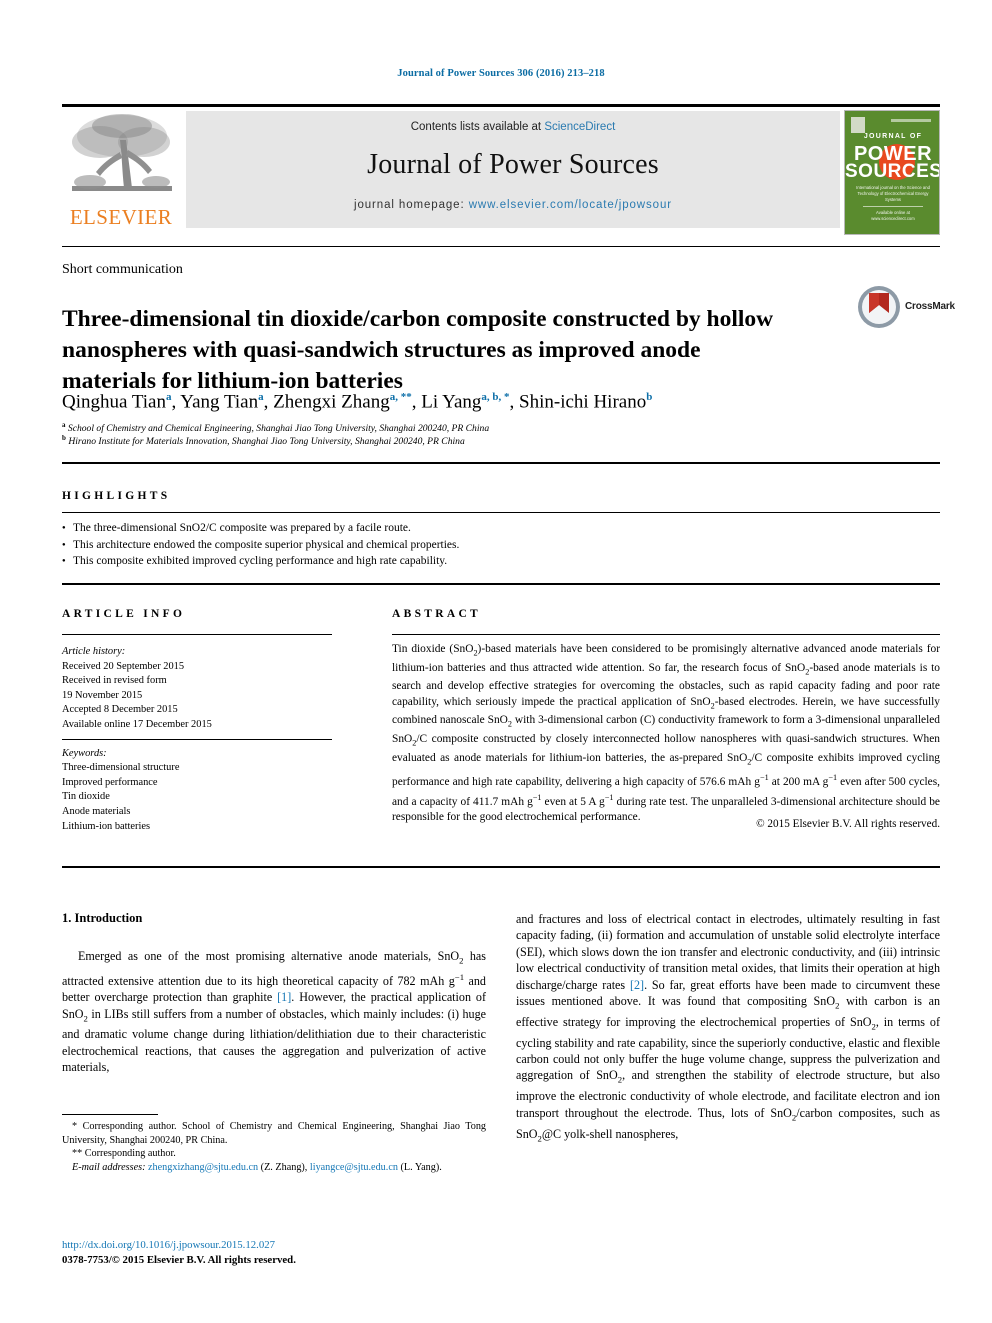 This screenshot has width=992, height=1323. What do you see at coordinates (501, 105) in the screenshot?
I see `masthead-top-rule` at bounding box center [501, 105].